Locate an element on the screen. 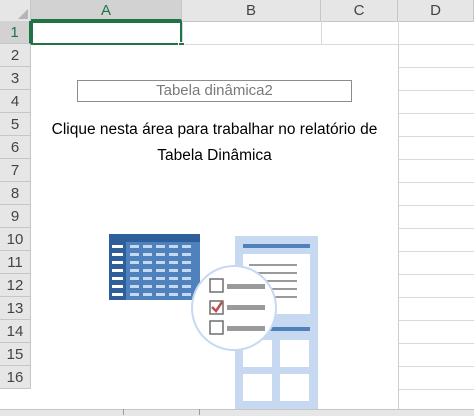  row-header: 1 is located at coordinates (15, 32).